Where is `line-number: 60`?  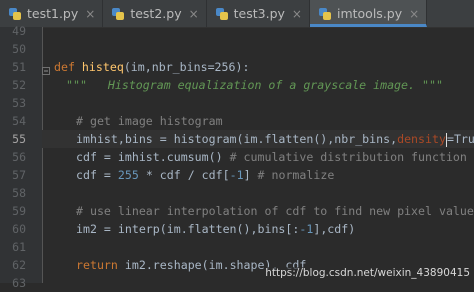
line-number: 60 is located at coordinates (19, 229).